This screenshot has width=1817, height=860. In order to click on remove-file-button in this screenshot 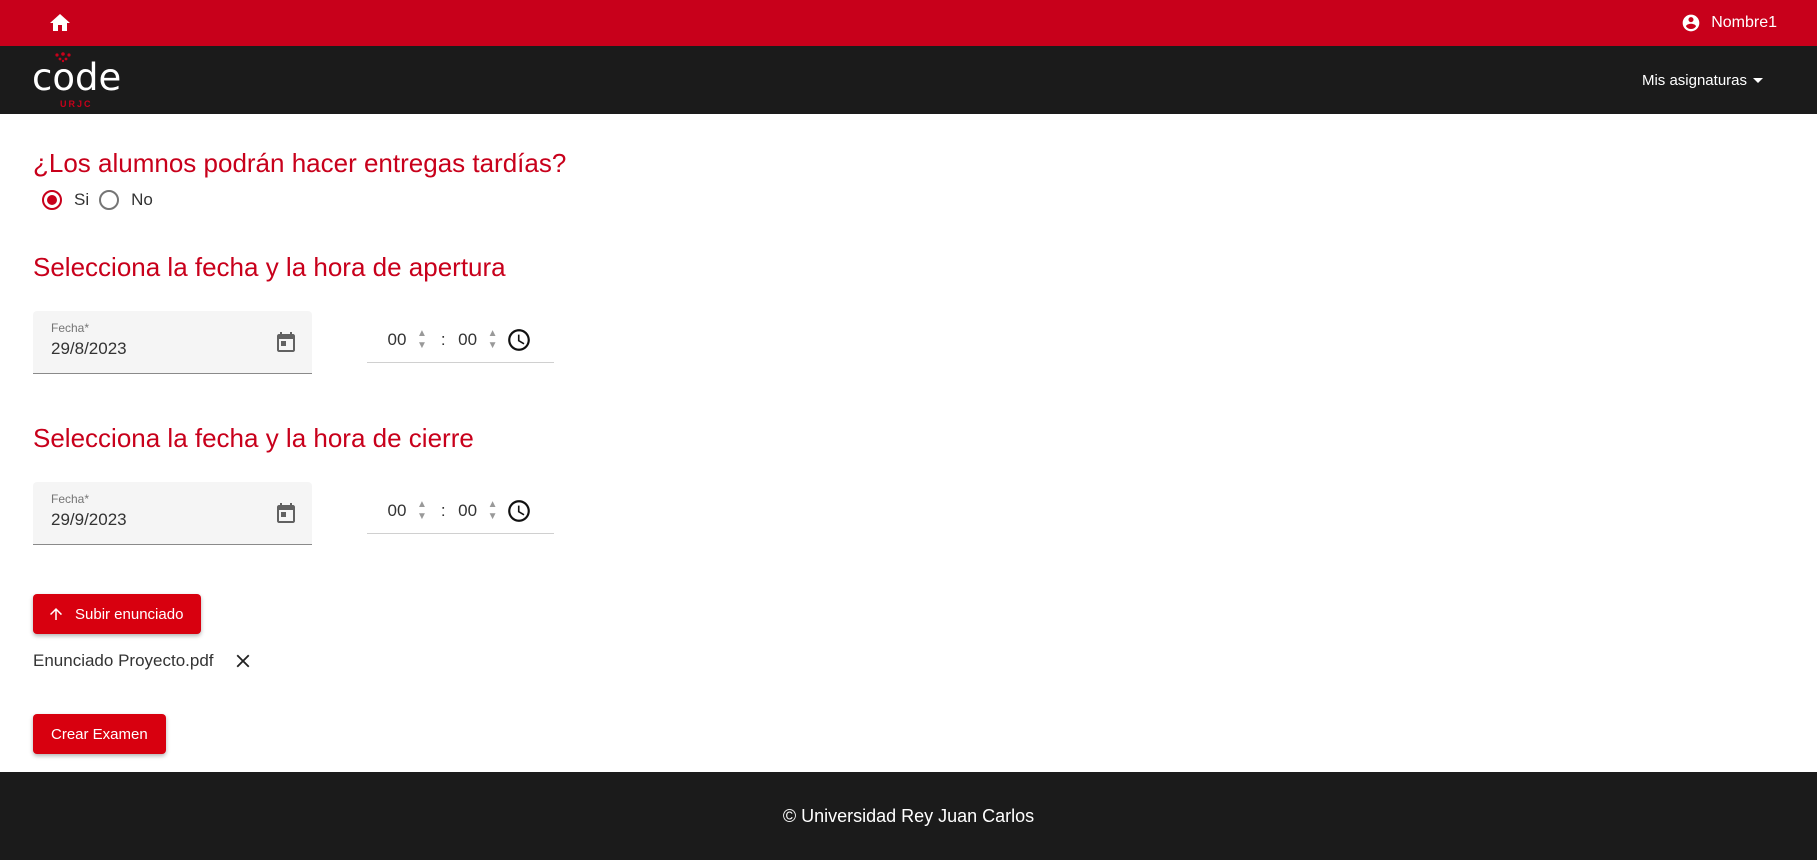, I will do `click(243, 661)`.